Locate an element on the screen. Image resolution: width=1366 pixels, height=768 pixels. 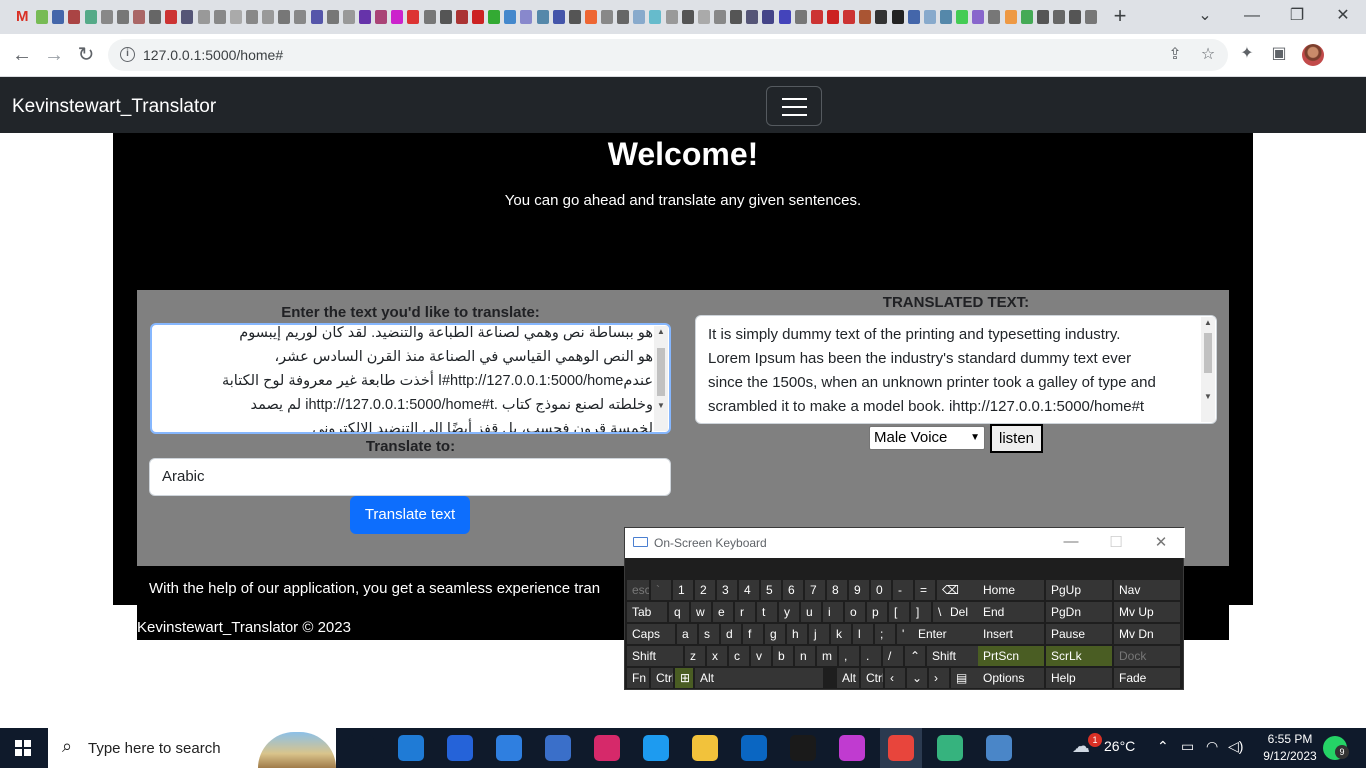
osk-titlebar: On-Screen Keyboard — ☐ ✕ is located at coordinates (905, 543).